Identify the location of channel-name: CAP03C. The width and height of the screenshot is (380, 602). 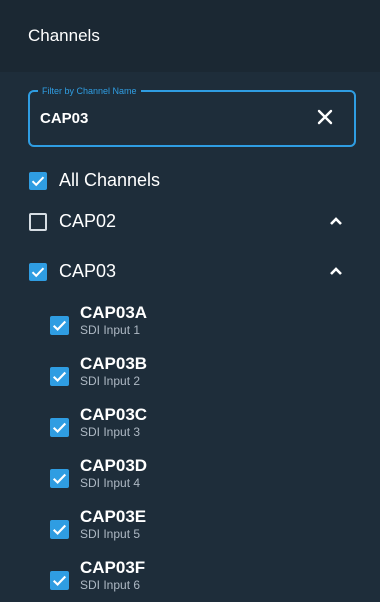
(114, 414).